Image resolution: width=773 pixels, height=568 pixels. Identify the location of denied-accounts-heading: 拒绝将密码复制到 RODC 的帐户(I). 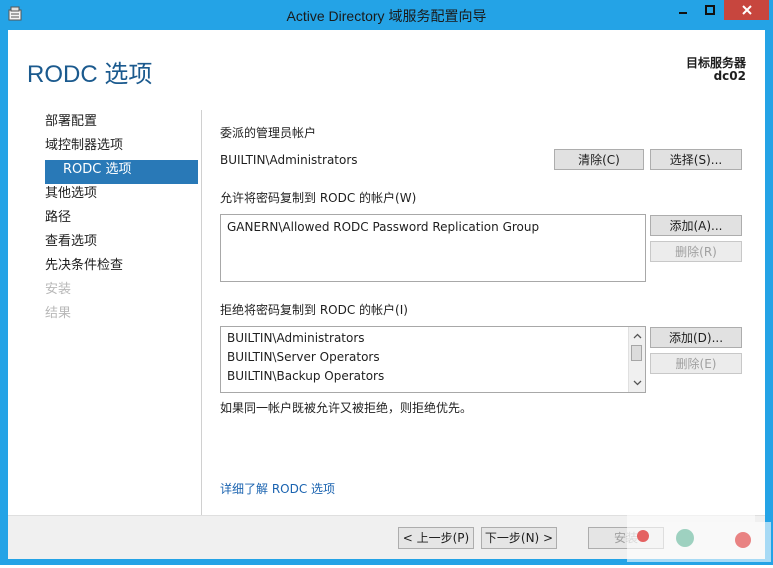
(314, 310).